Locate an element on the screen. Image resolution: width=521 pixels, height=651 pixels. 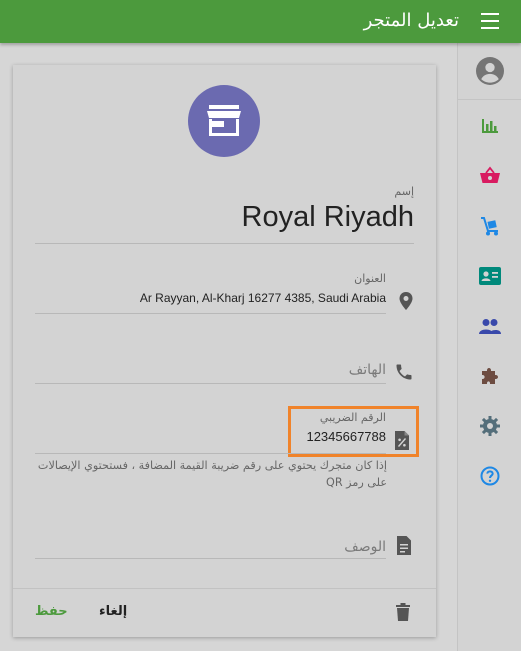
location-pin-icon is located at coordinates (406, 301).